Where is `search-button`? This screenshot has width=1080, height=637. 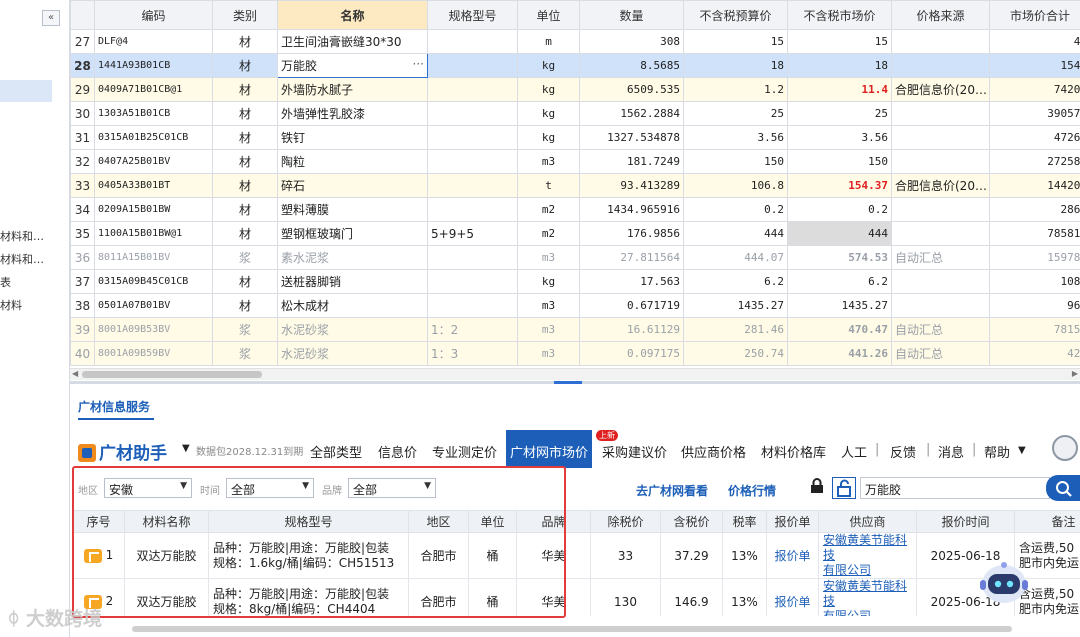 search-button is located at coordinates (1063, 488).